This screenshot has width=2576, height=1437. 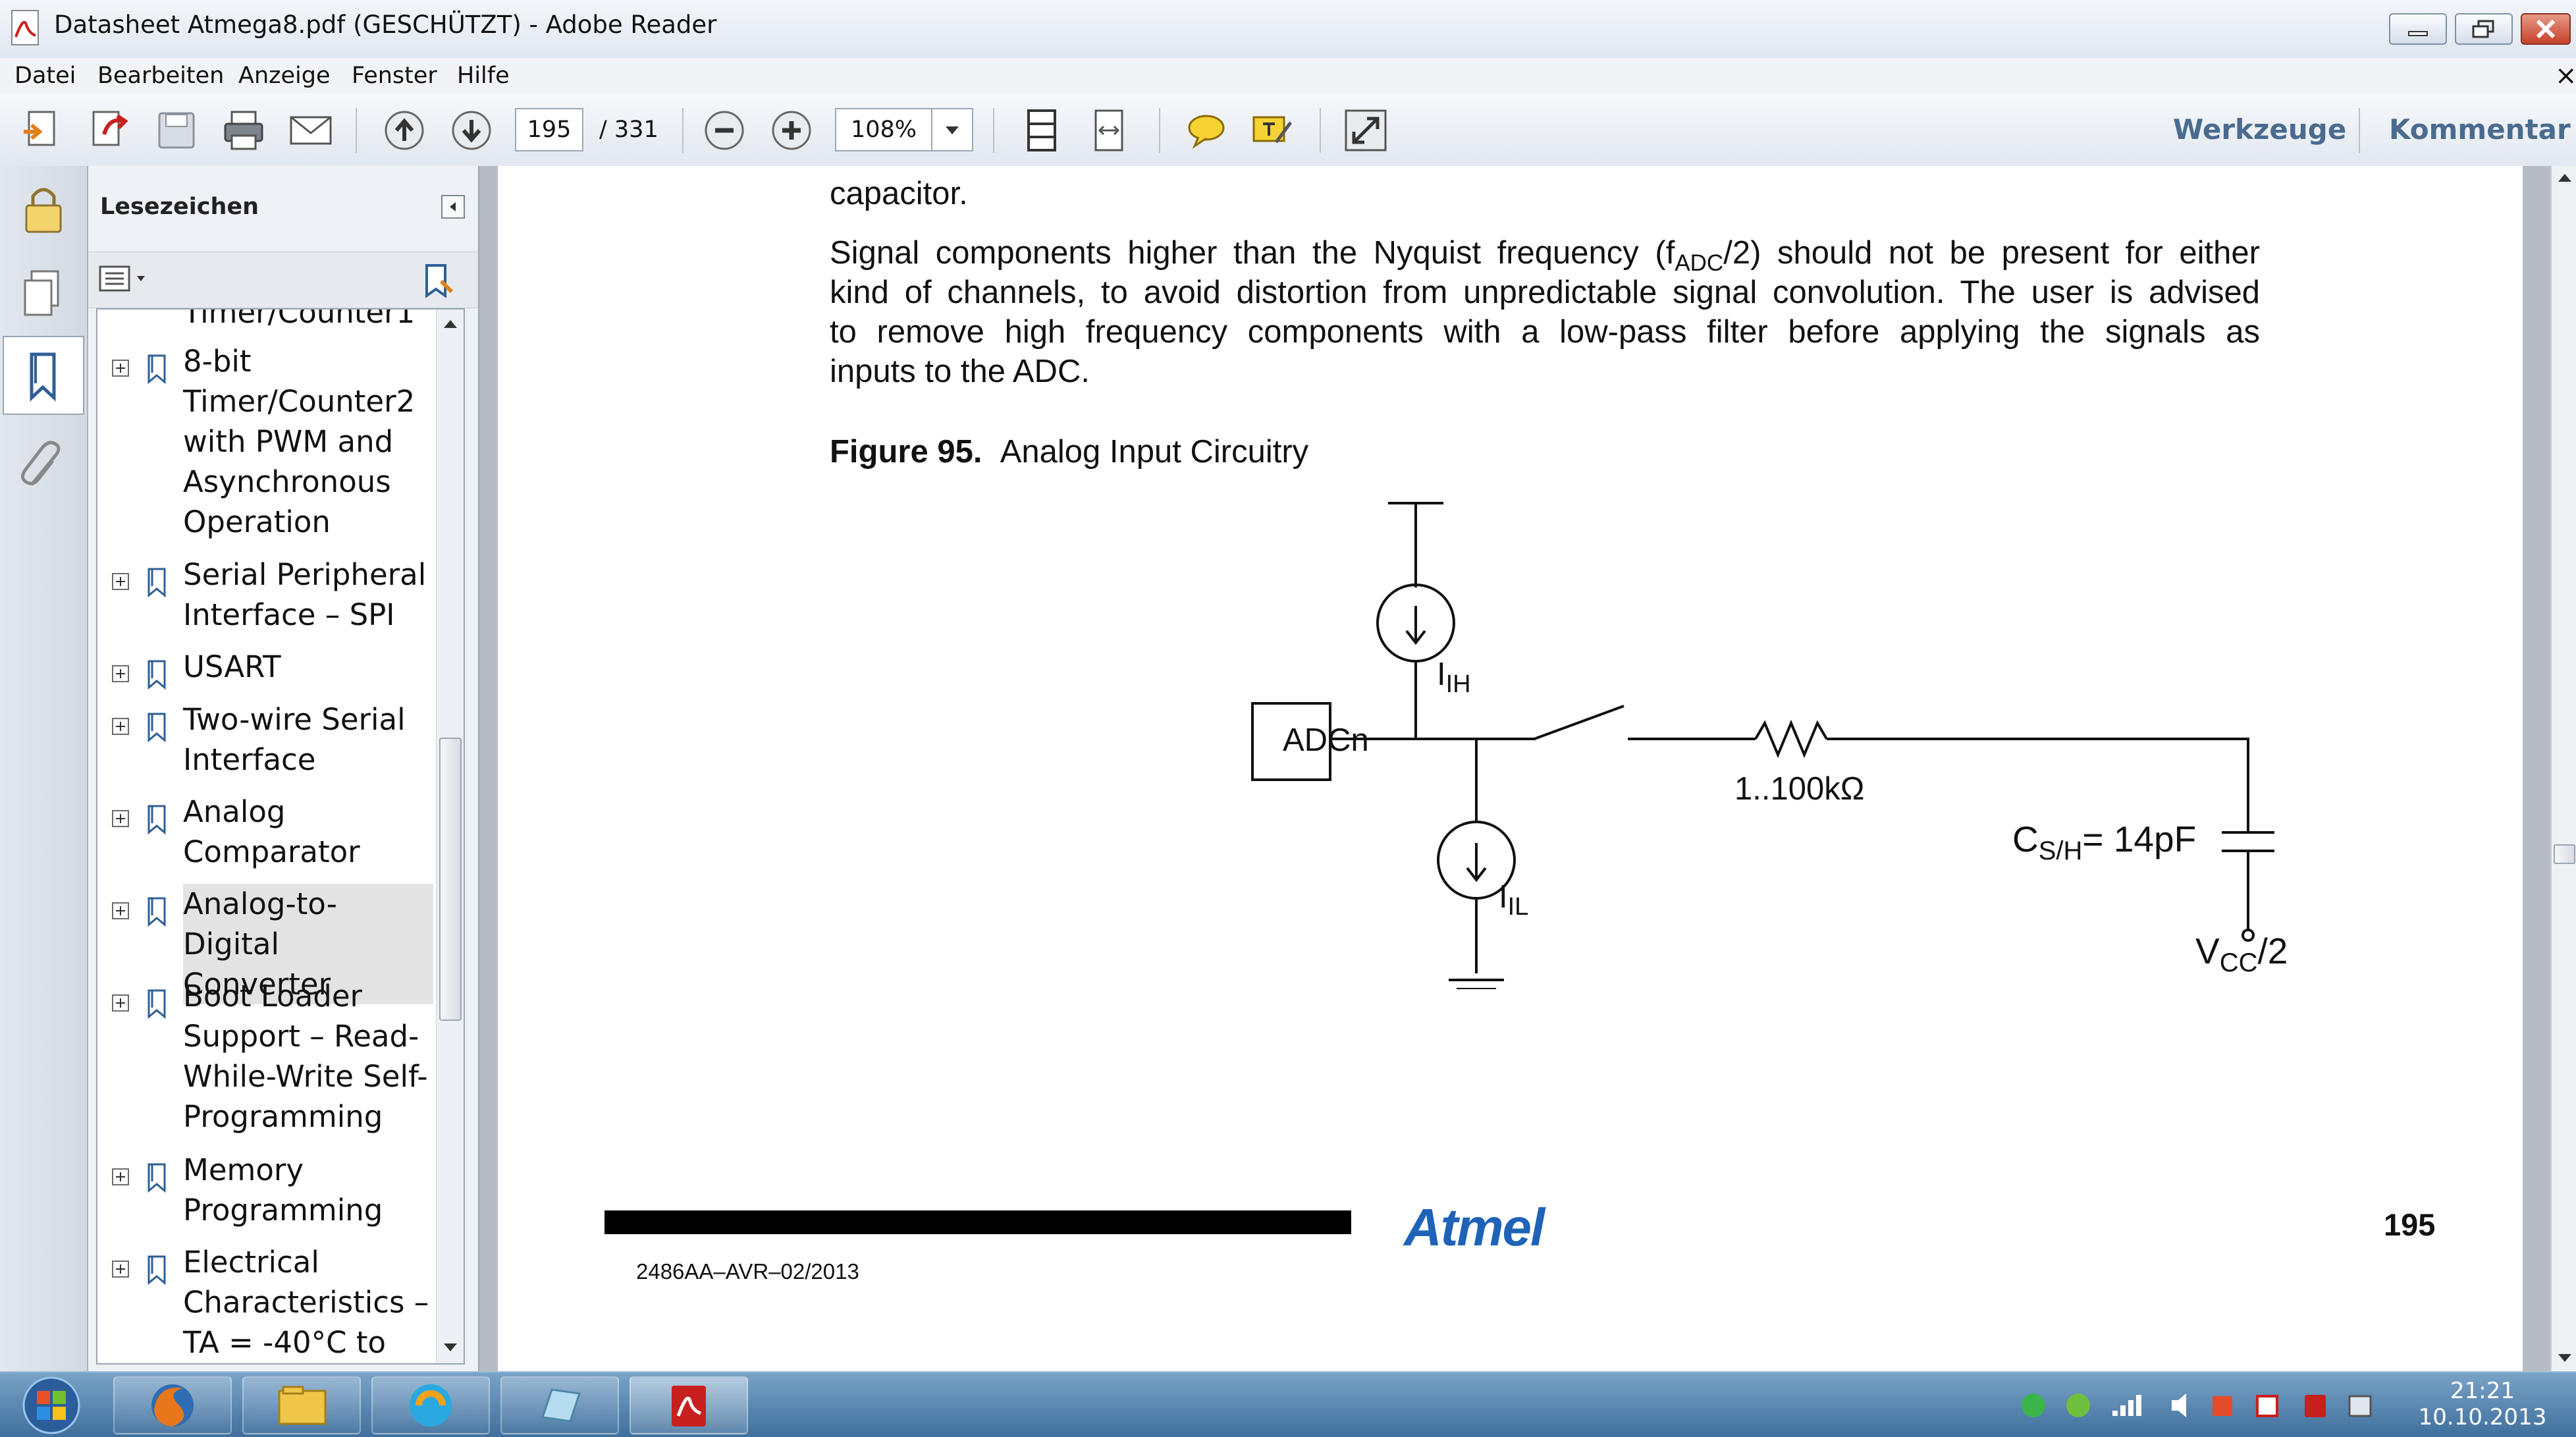 I want to click on menu-hilfe: Hilfe, so click(x=483, y=76).